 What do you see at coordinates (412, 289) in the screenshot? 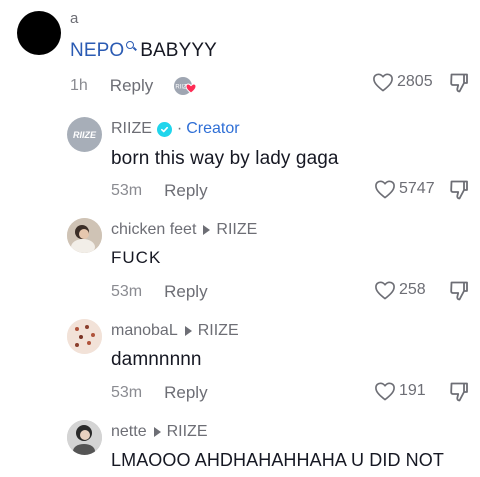
I see `like-count: 258` at bounding box center [412, 289].